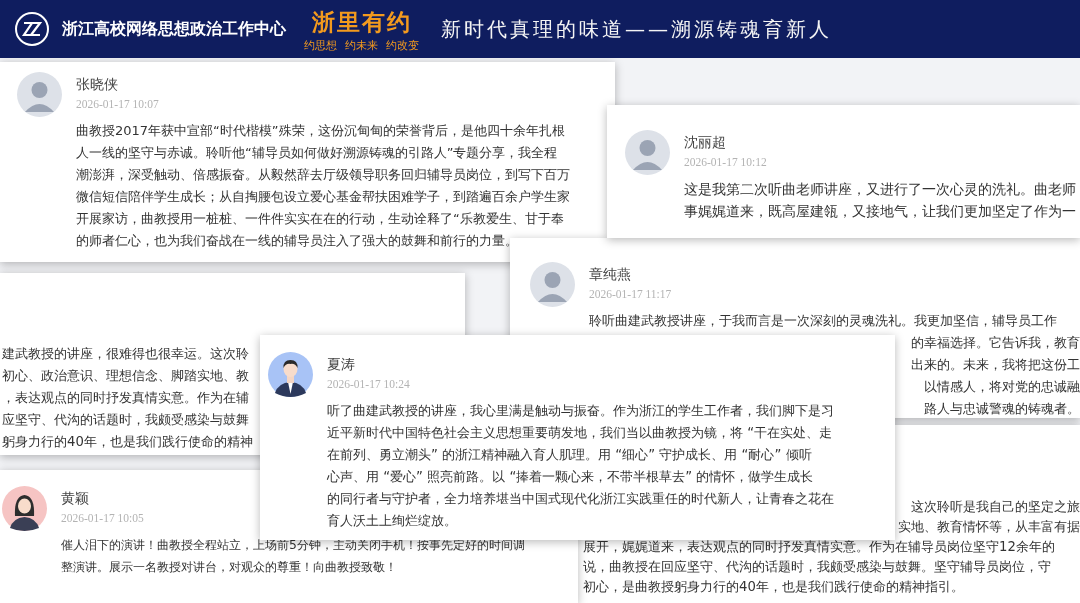 The width and height of the screenshot is (1080, 603). What do you see at coordinates (773, 587) in the screenshot?
I see `comment-text: 初心，是曲教授躬身力行的40年，也是我们践行使命的精神指引。` at bounding box center [773, 587].